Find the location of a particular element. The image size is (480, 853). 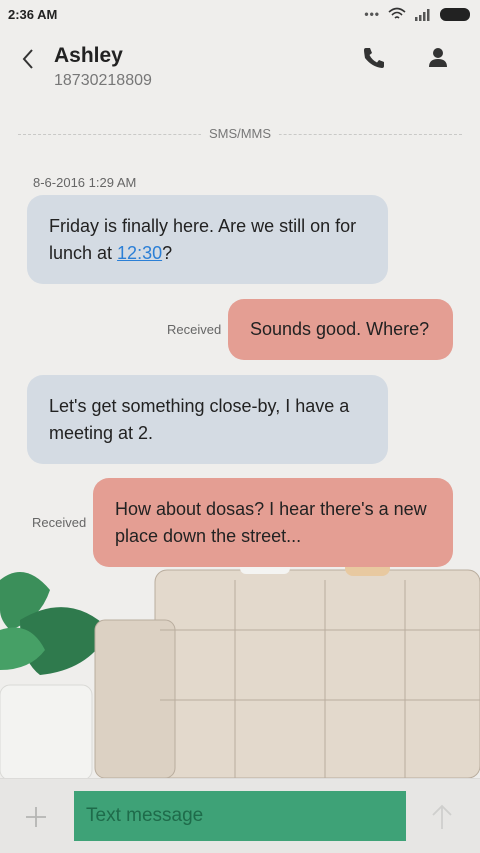

channel-divider: SMS/MMS is located at coordinates (240, 133).